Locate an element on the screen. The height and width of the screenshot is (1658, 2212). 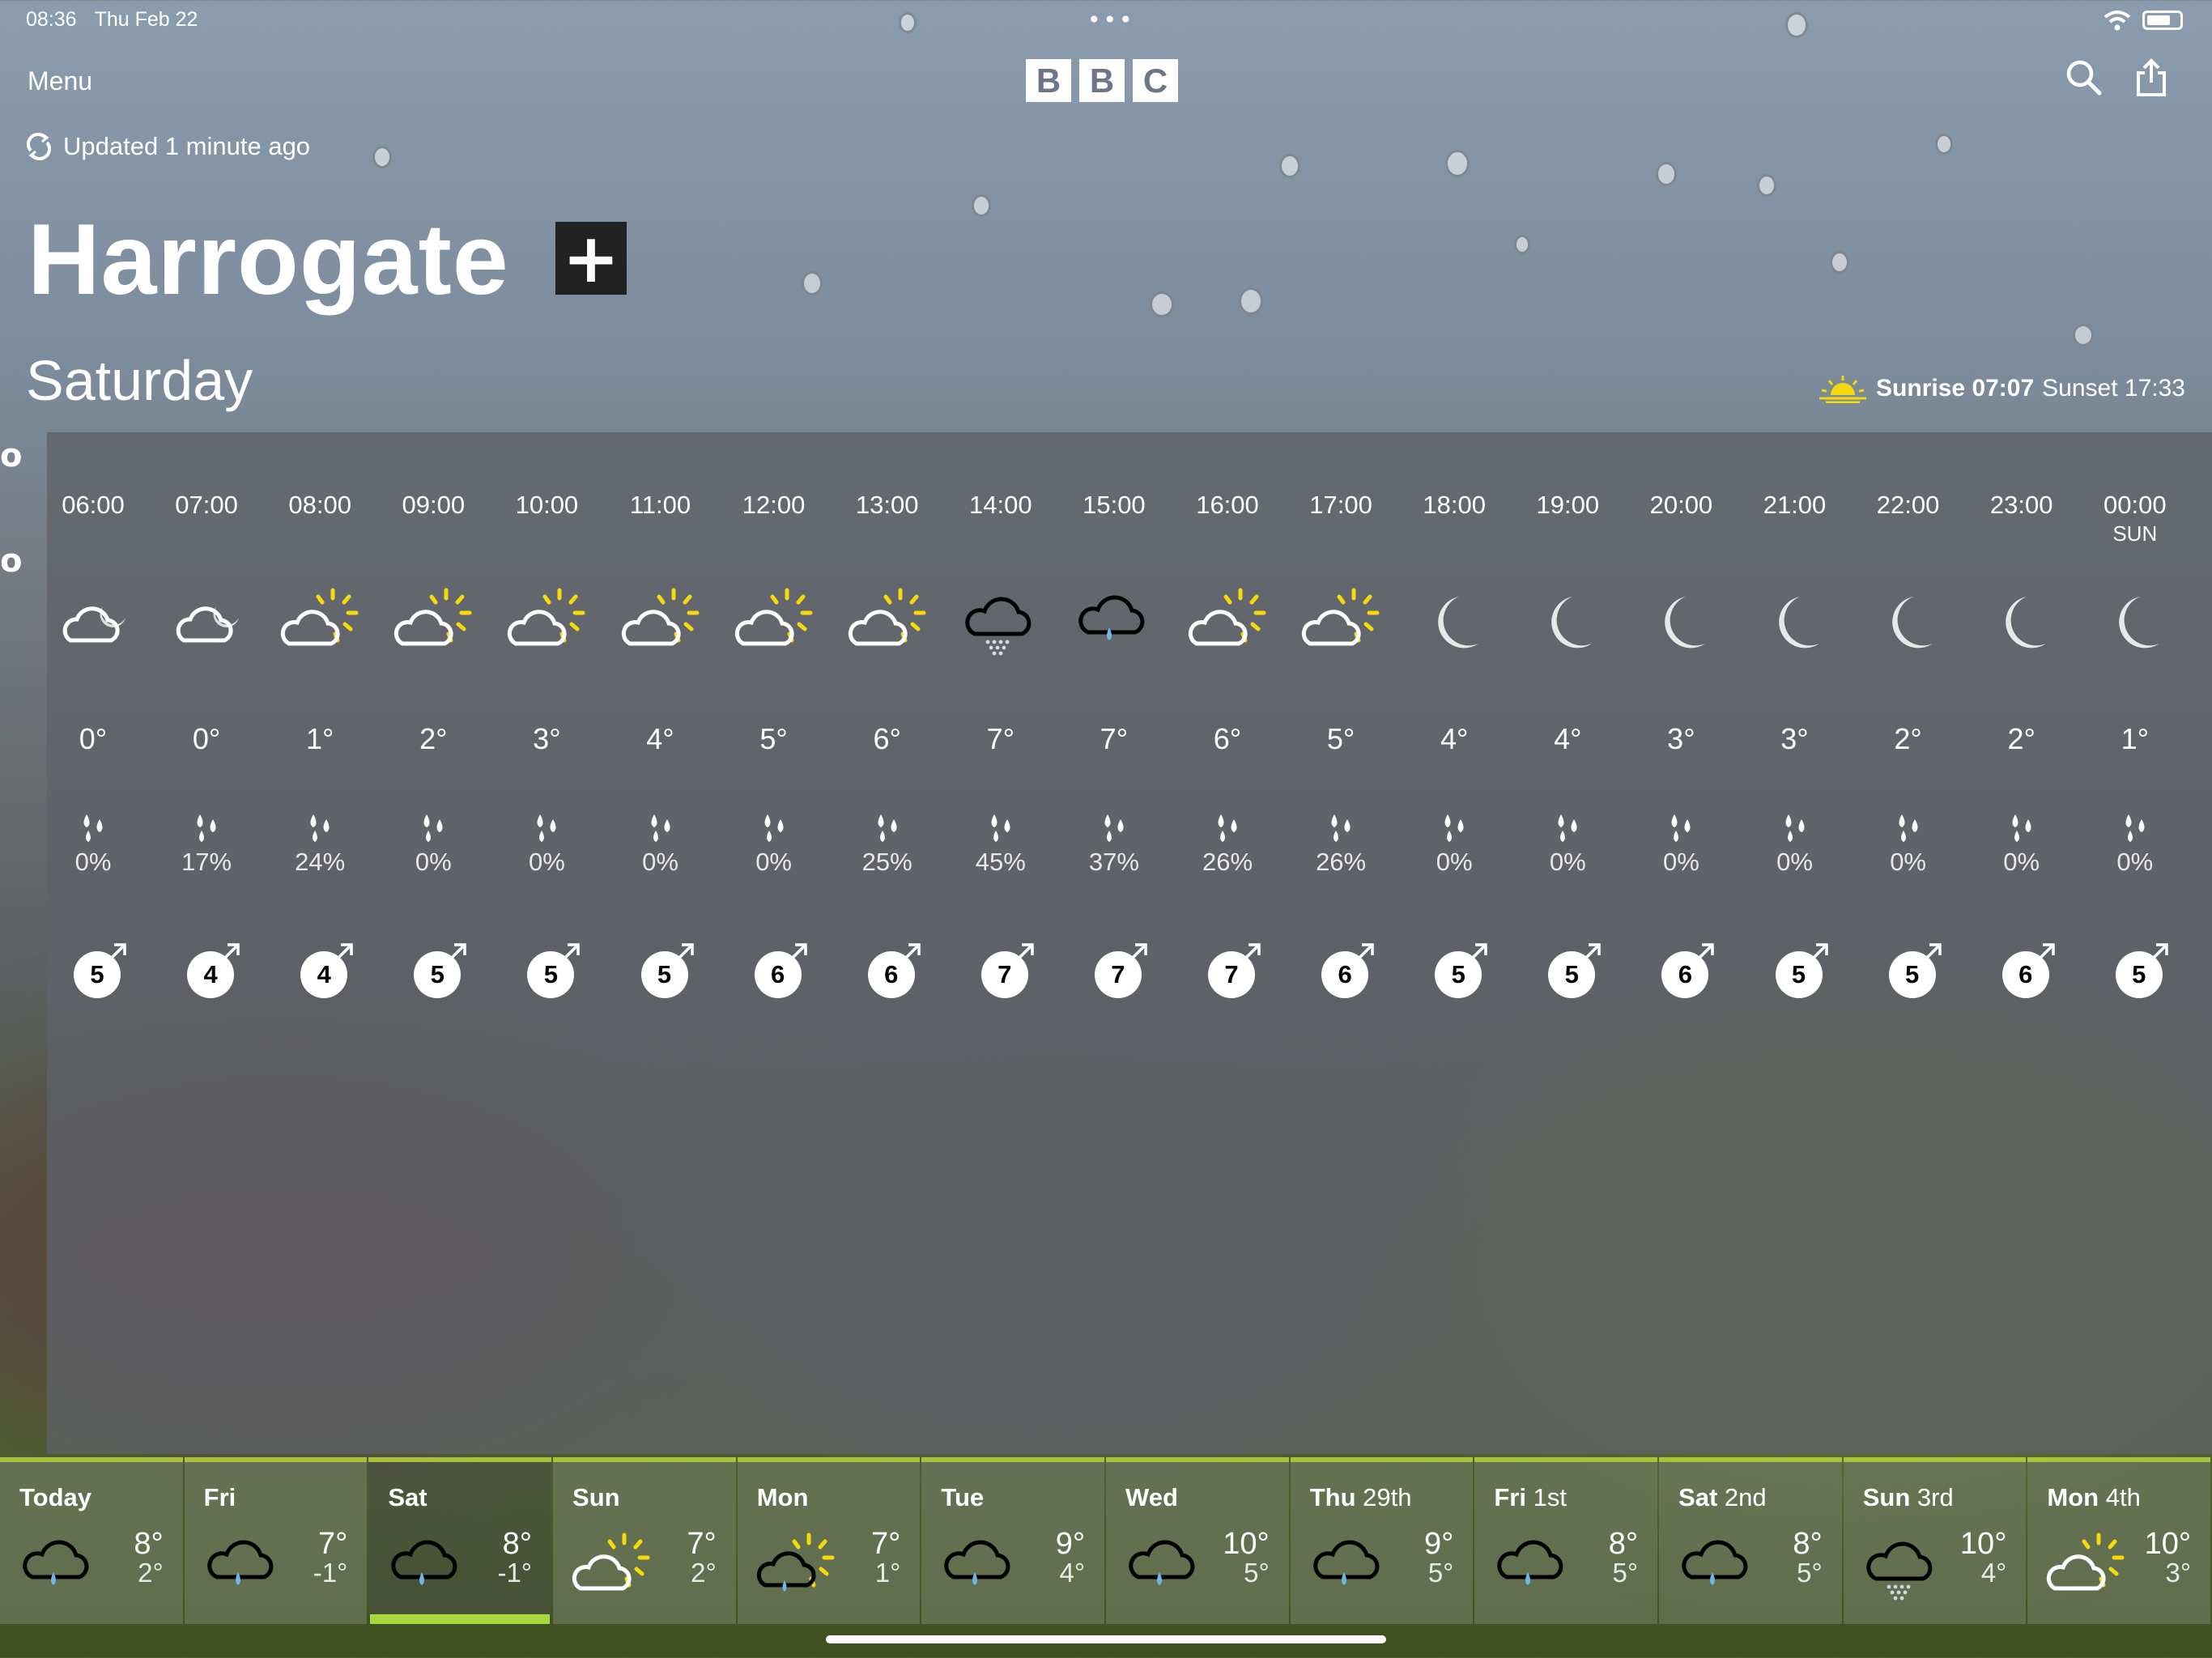
day-card: Fri 7° -1° is located at coordinates (276, 1540).